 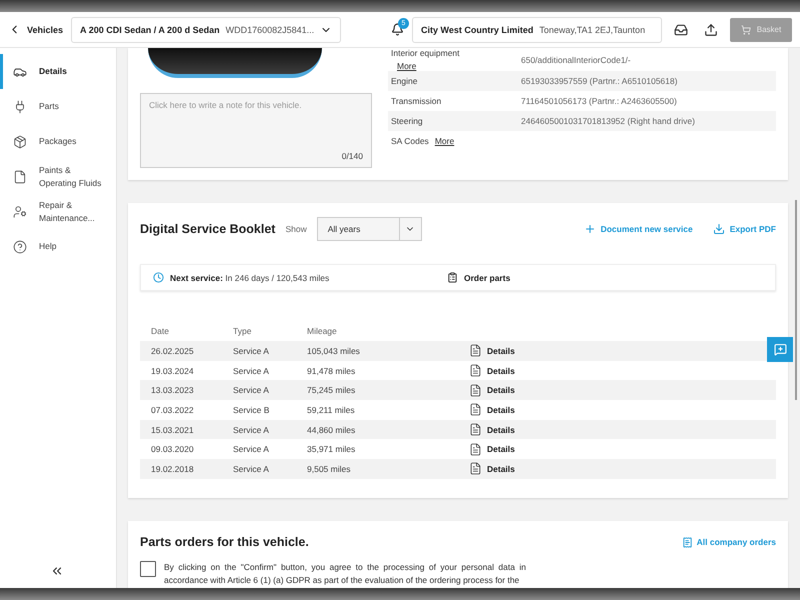 I want to click on year-select: All years, so click(x=369, y=229).